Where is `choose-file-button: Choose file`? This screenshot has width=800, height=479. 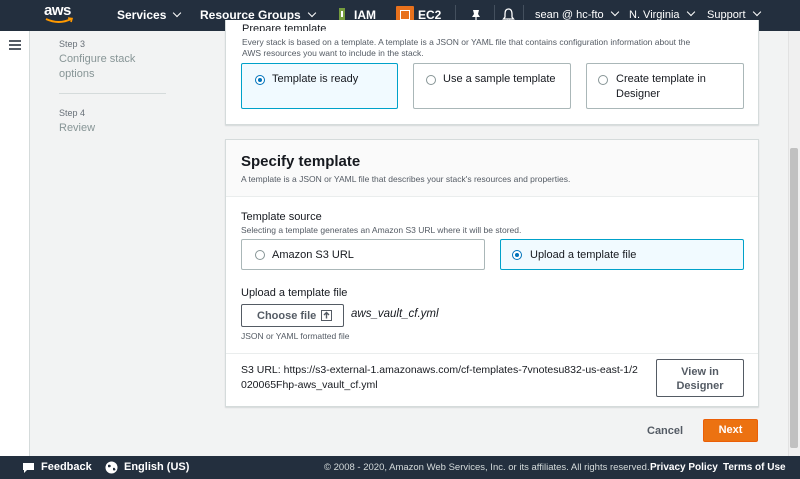 choose-file-button: Choose file is located at coordinates (292, 315).